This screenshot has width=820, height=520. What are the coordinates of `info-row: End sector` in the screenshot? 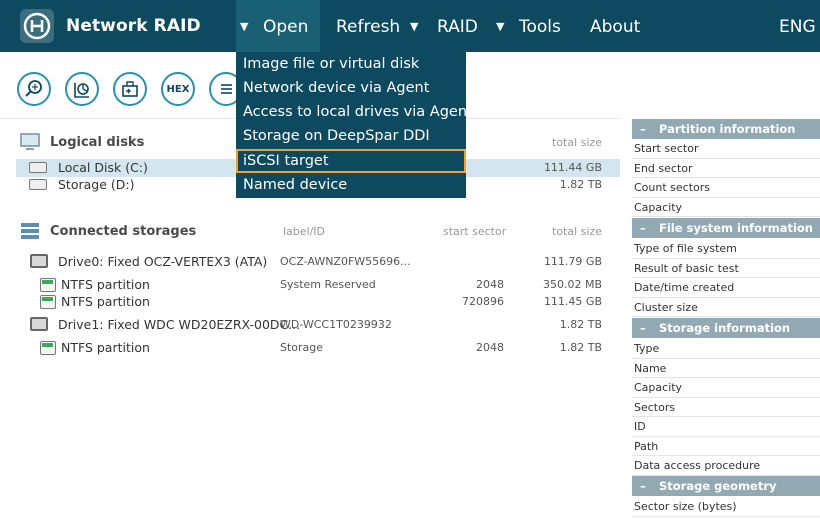 It's located at (726, 168).